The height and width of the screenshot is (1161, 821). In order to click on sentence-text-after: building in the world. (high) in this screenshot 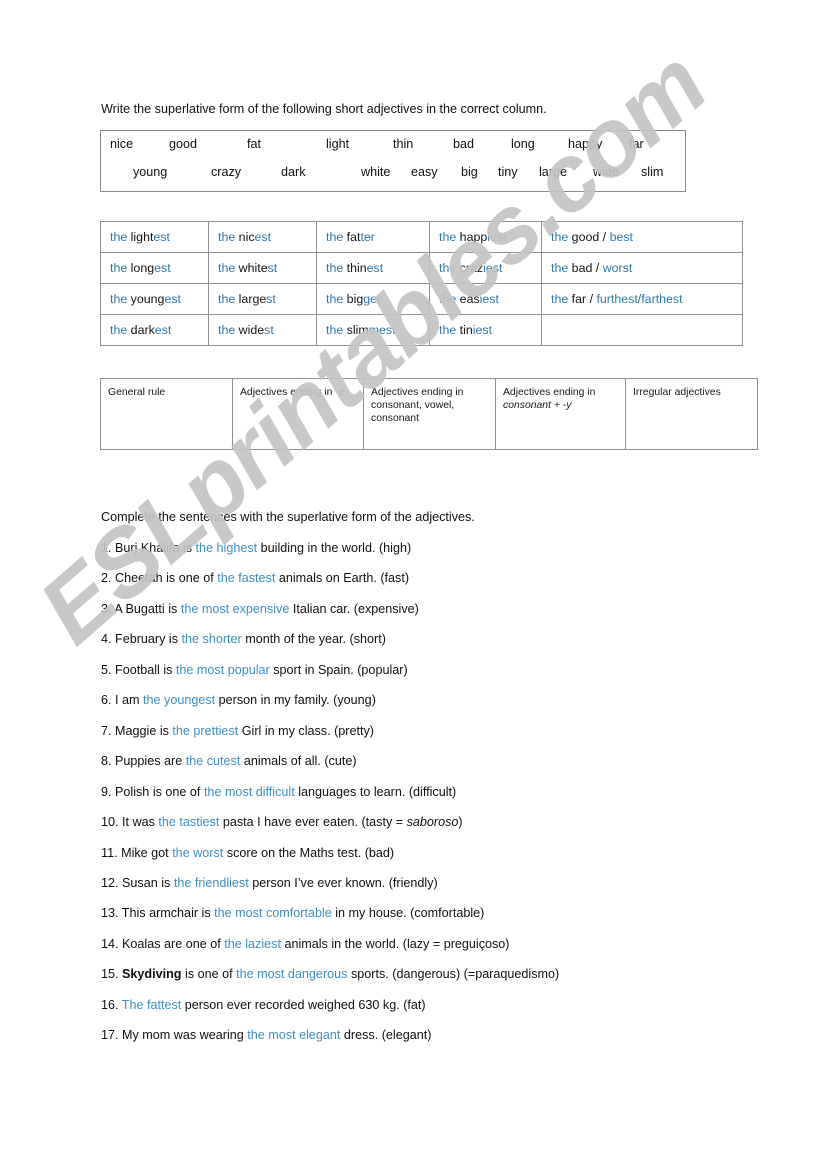, I will do `click(334, 548)`.